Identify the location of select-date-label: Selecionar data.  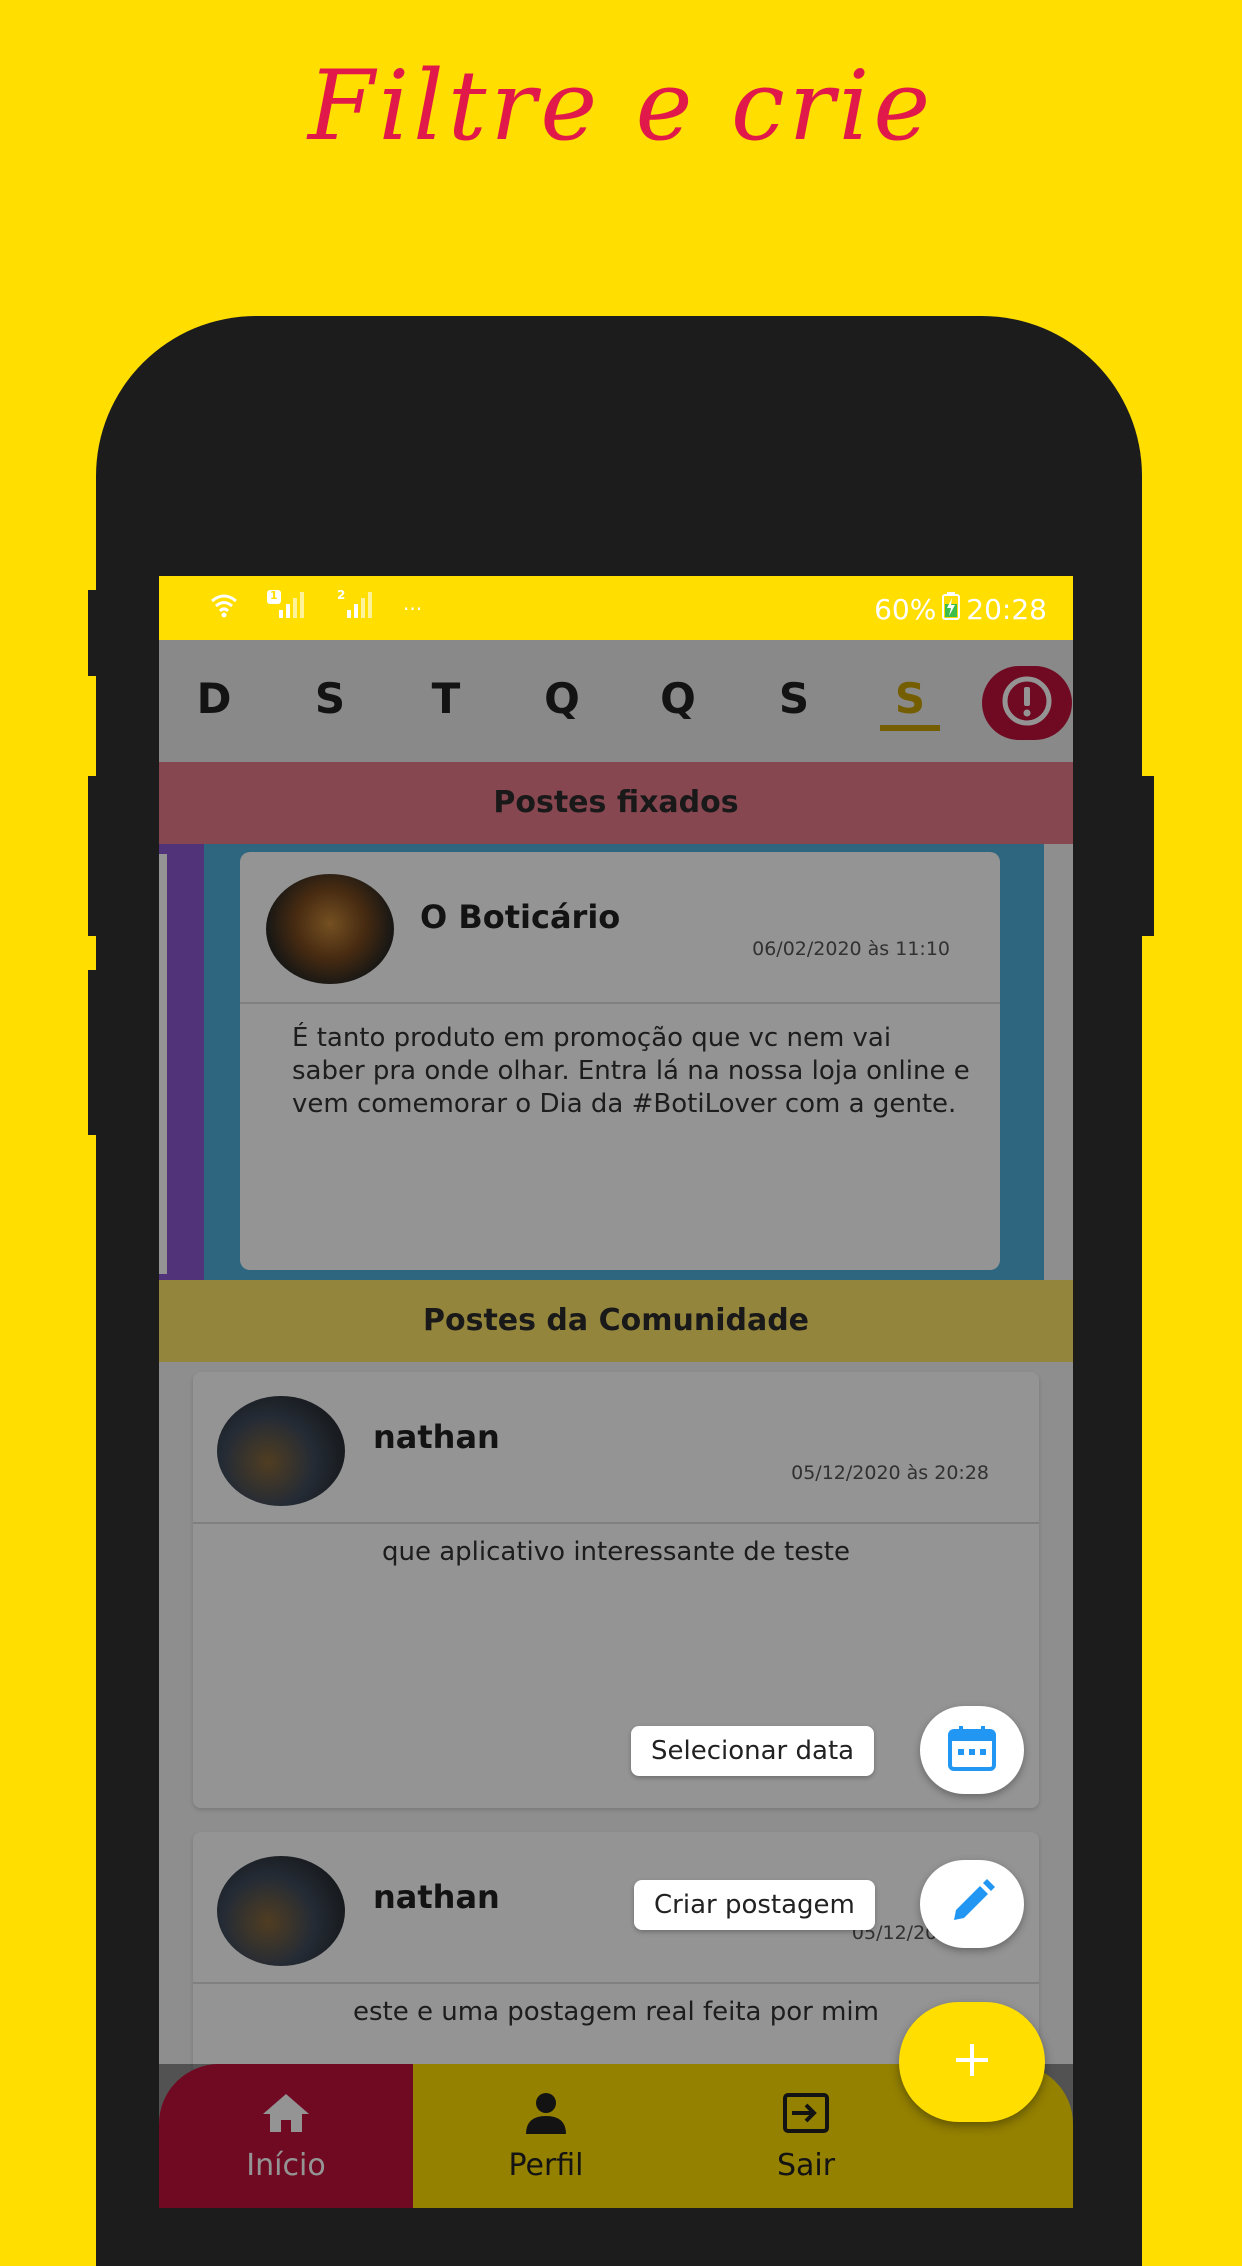
(753, 1751).